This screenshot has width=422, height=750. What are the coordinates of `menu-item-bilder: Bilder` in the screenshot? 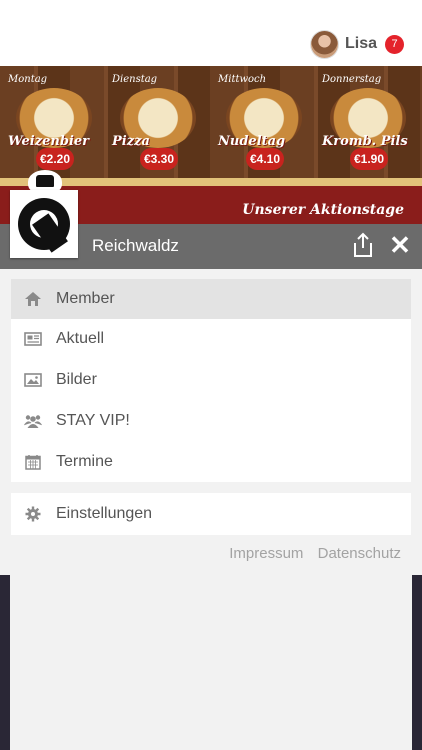 It's located at (211, 380).